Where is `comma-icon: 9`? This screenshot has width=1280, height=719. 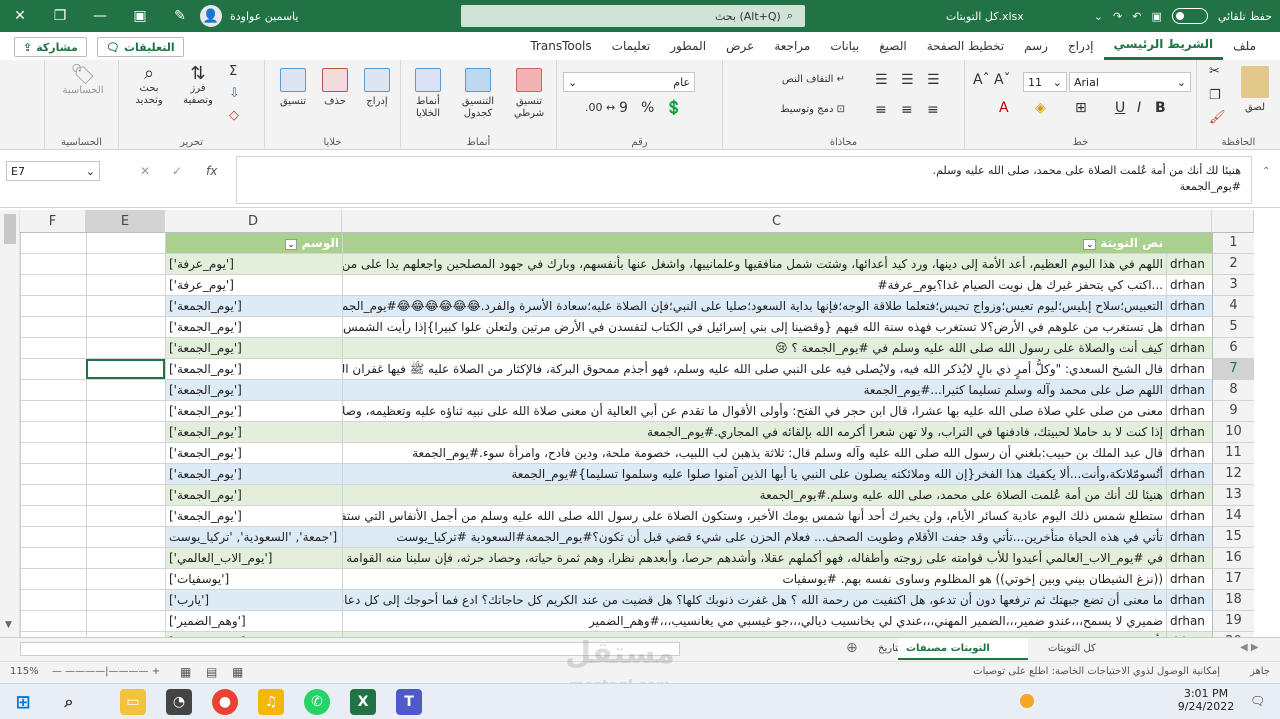 comma-icon: 9 is located at coordinates (623, 108).